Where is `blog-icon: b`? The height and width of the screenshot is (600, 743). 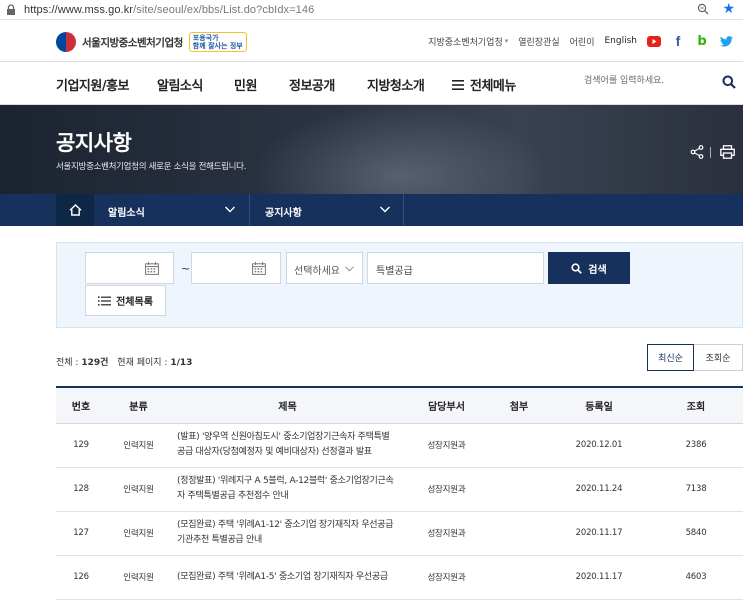
blog-icon: b is located at coordinates (702, 41).